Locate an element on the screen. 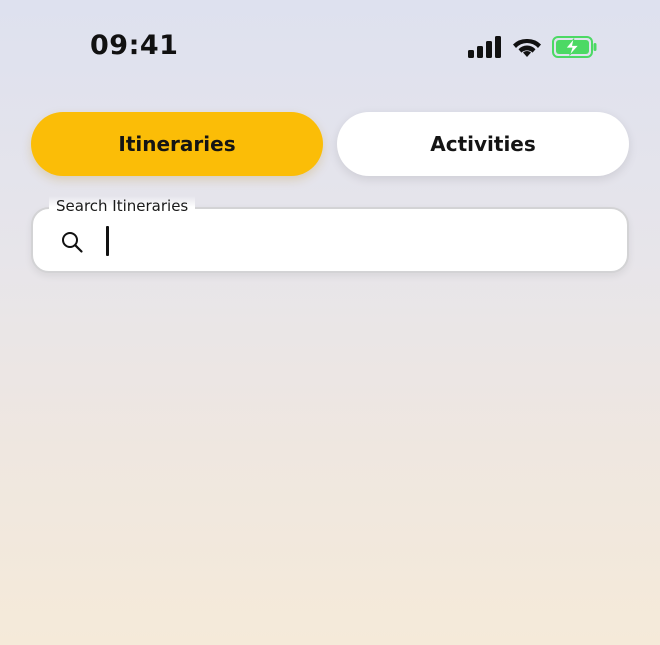 This screenshot has width=660, height=645. status-bar: 09:41 is located at coordinates (330, 48).